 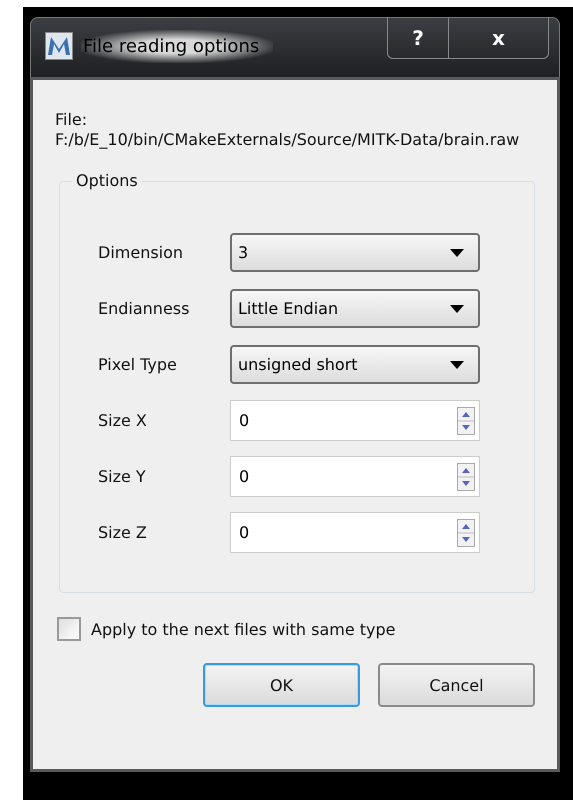 I want to click on field-label: Dimension, so click(x=141, y=252).